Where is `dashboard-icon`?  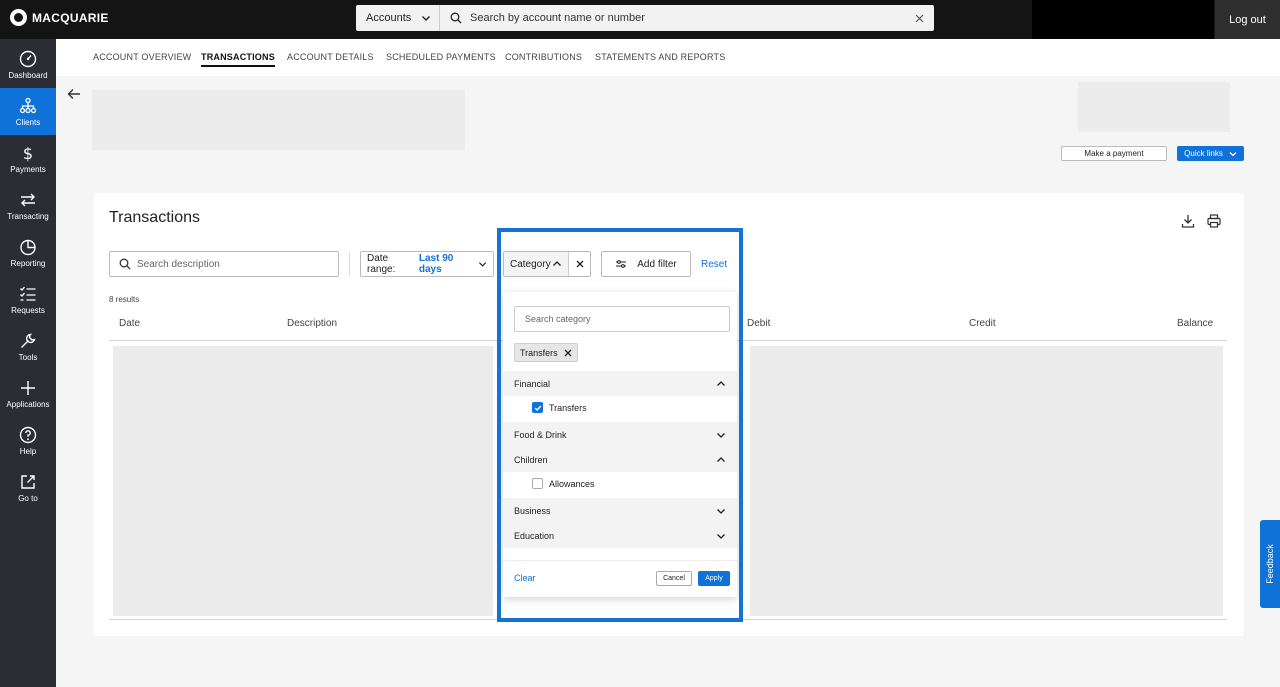 dashboard-icon is located at coordinates (28, 58).